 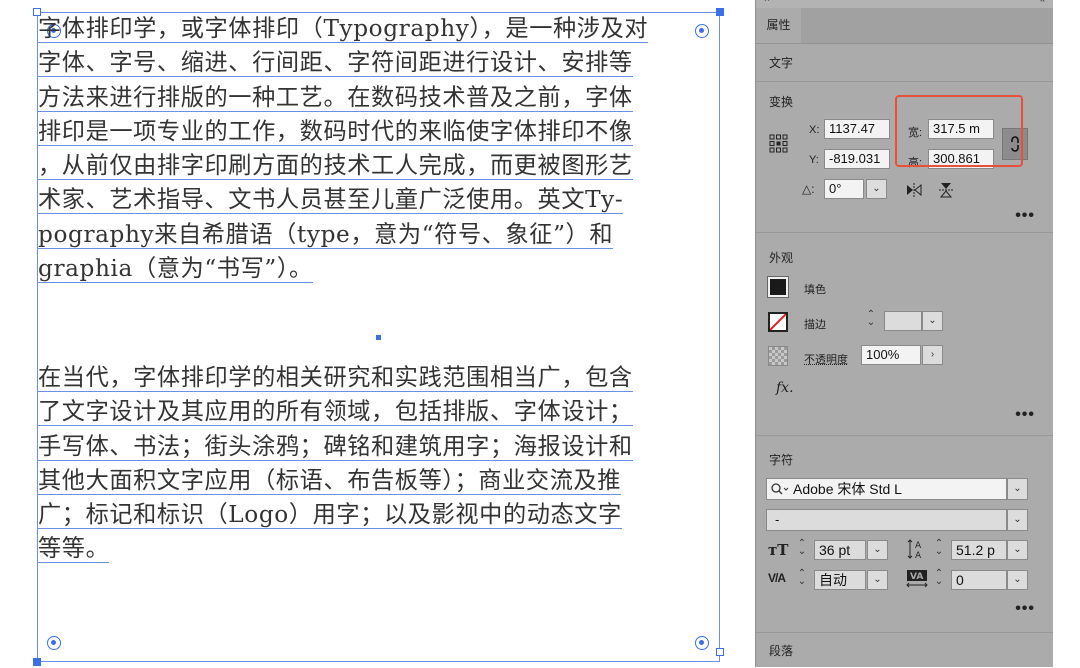 I want to click on search-icon, so click(x=780, y=489).